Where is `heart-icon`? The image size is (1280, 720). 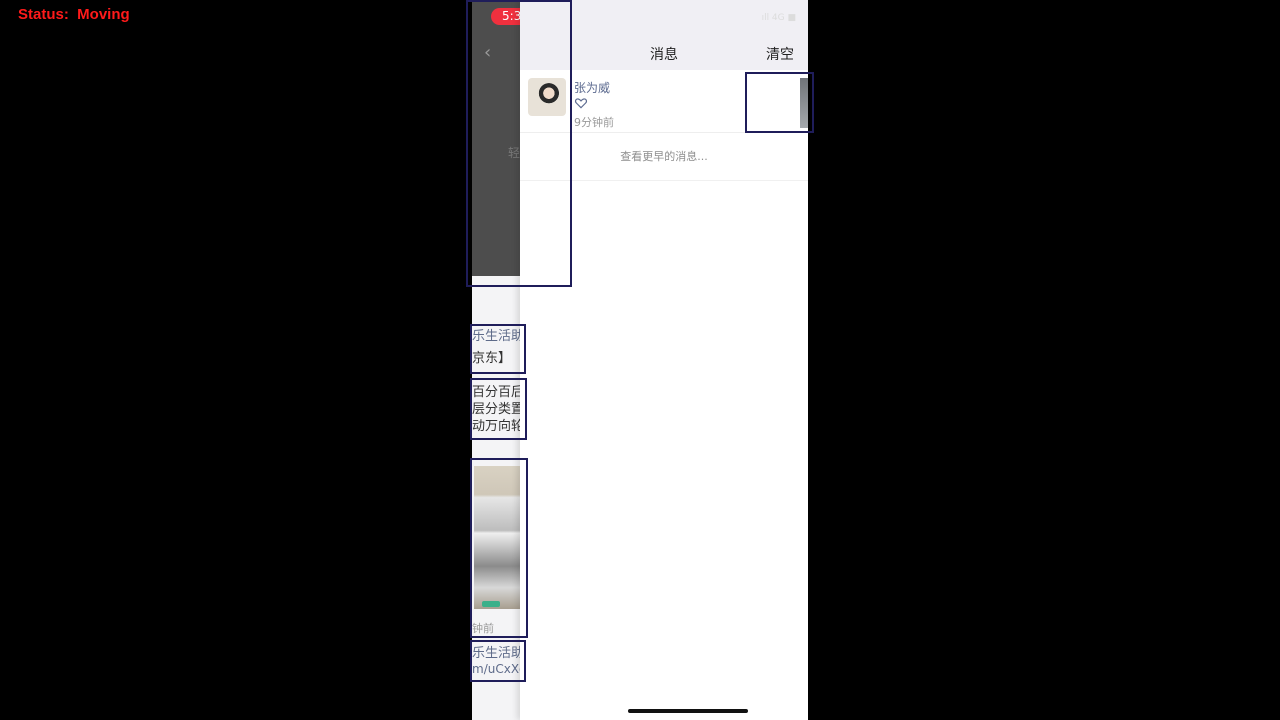
heart-icon is located at coordinates (581, 103).